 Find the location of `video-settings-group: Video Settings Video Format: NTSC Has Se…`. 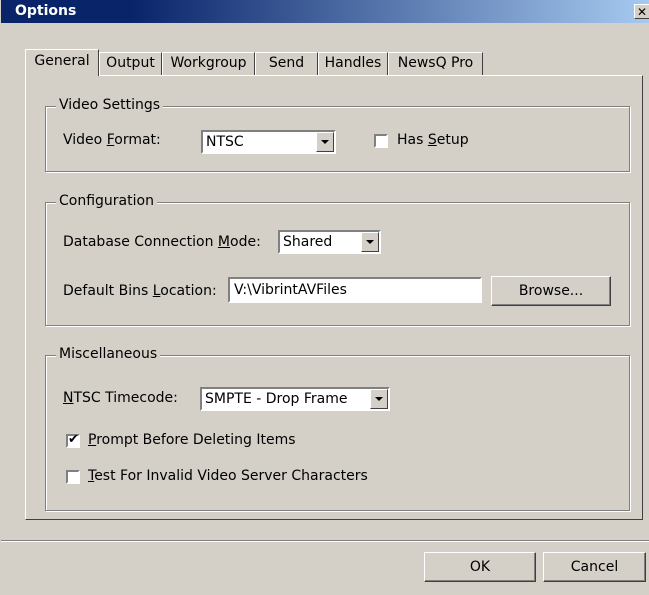

video-settings-group: Video Settings Video Format: NTSC Has Se… is located at coordinates (337, 134).